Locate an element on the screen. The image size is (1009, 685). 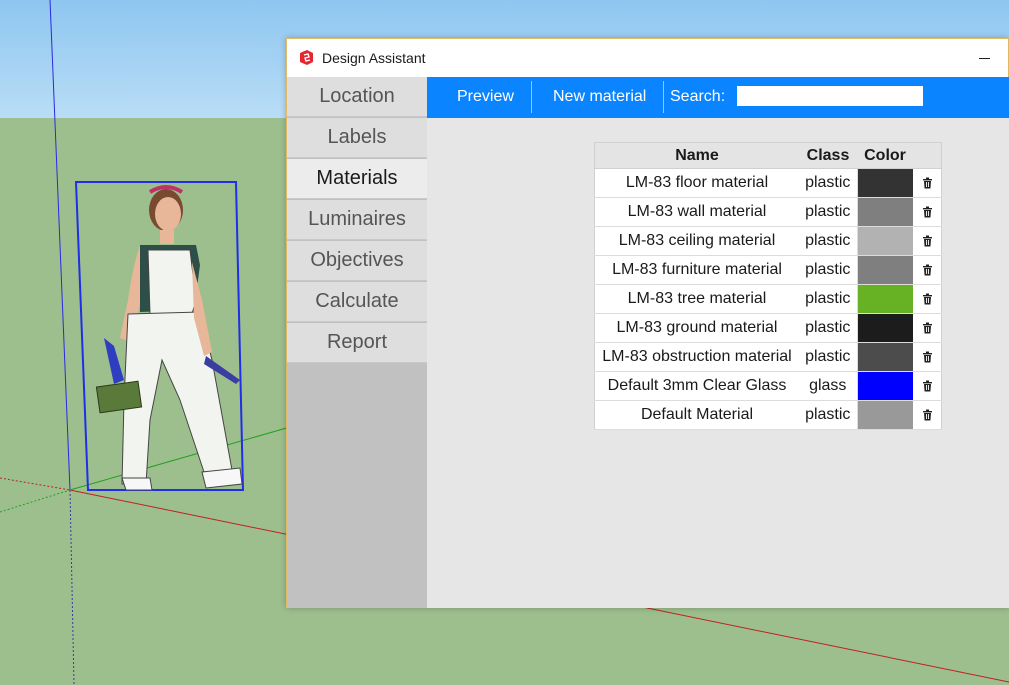
person-figure is located at coordinates (169, 338).